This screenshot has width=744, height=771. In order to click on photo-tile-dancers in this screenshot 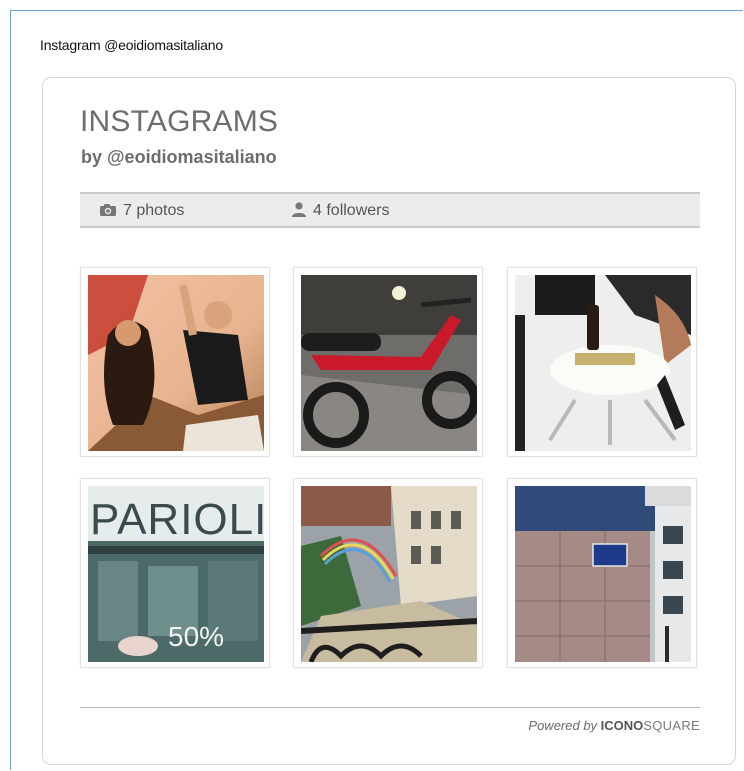, I will do `click(175, 362)`.